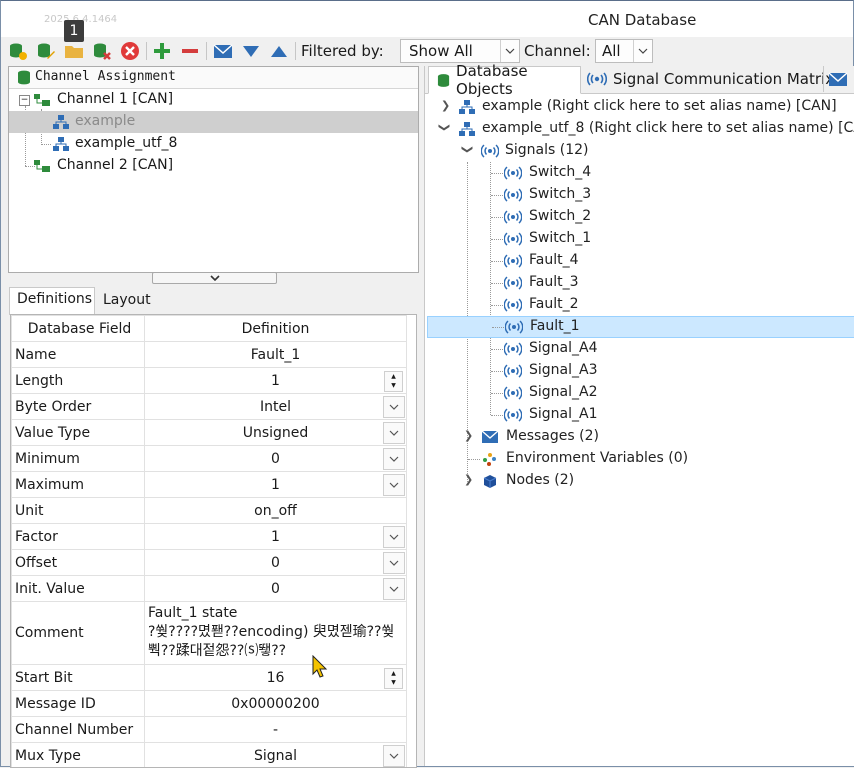  I want to click on database-icon, so click(443, 80).